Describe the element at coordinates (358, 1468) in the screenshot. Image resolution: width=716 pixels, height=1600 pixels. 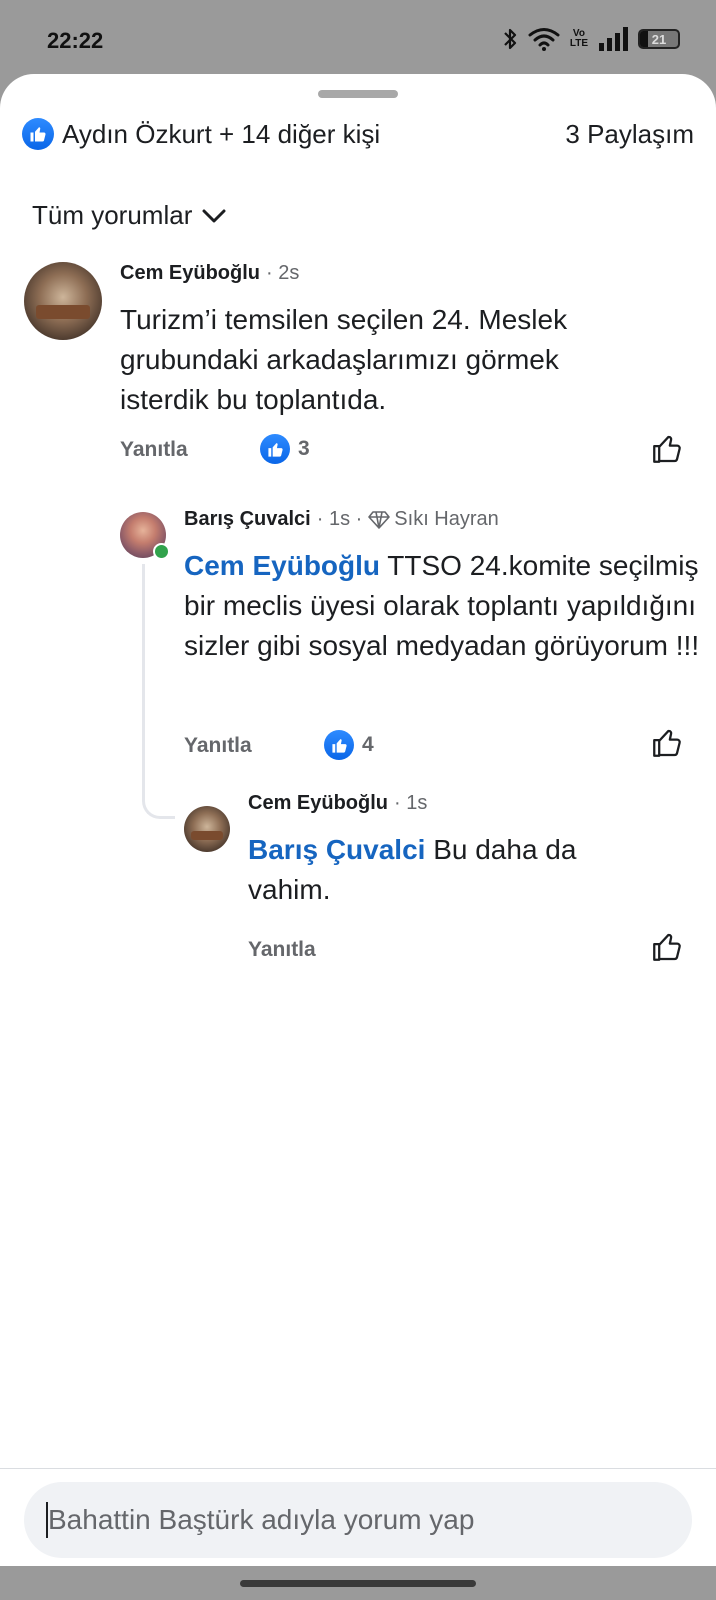
I see `composer-divider` at that location.